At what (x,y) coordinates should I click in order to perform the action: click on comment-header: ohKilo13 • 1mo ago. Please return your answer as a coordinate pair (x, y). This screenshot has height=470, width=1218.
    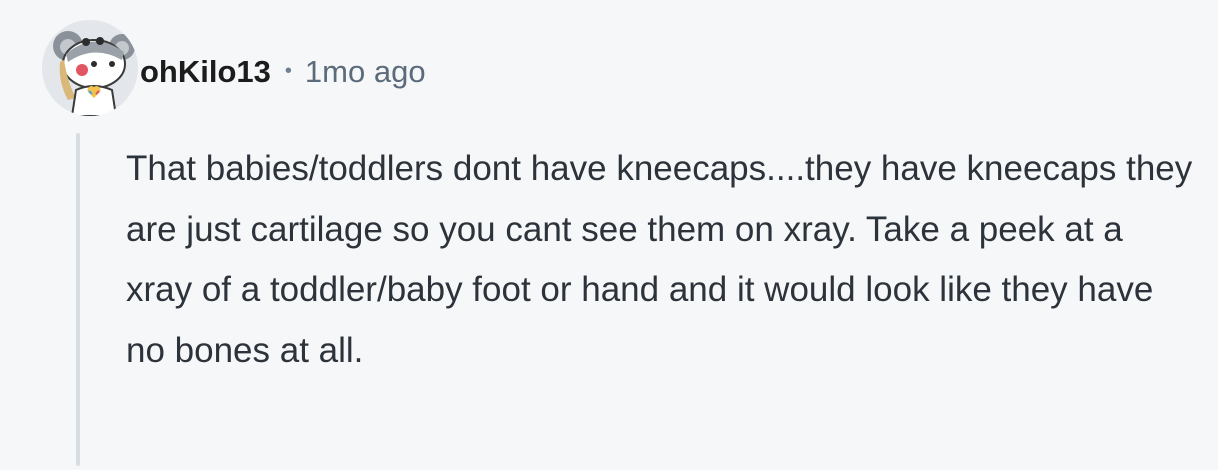
    Looking at the image, I should click on (283, 72).